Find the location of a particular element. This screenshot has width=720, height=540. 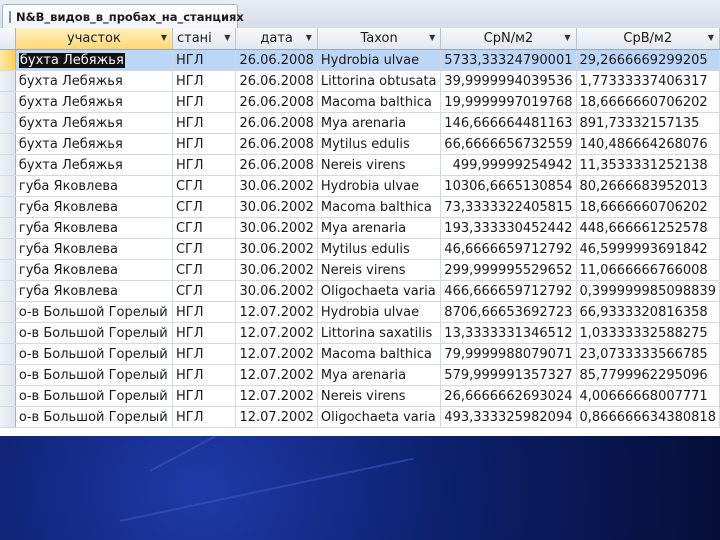

cell-cpb: 448,666661252578 is located at coordinates (648, 228).